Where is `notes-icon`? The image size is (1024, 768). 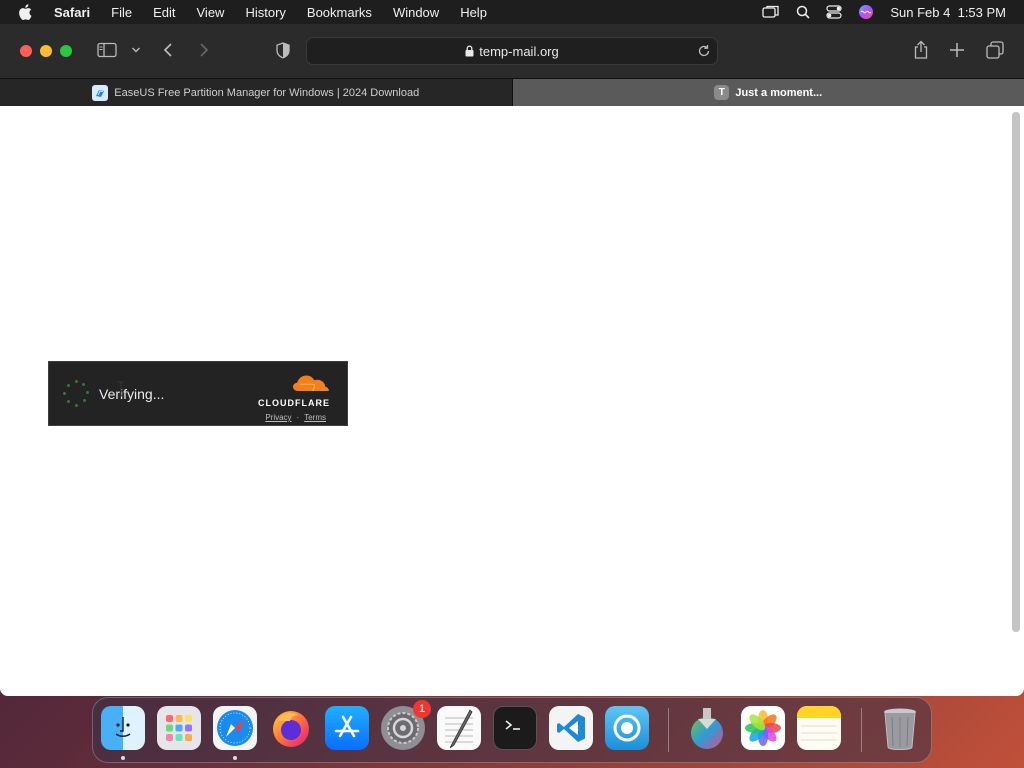
notes-icon is located at coordinates (819, 728).